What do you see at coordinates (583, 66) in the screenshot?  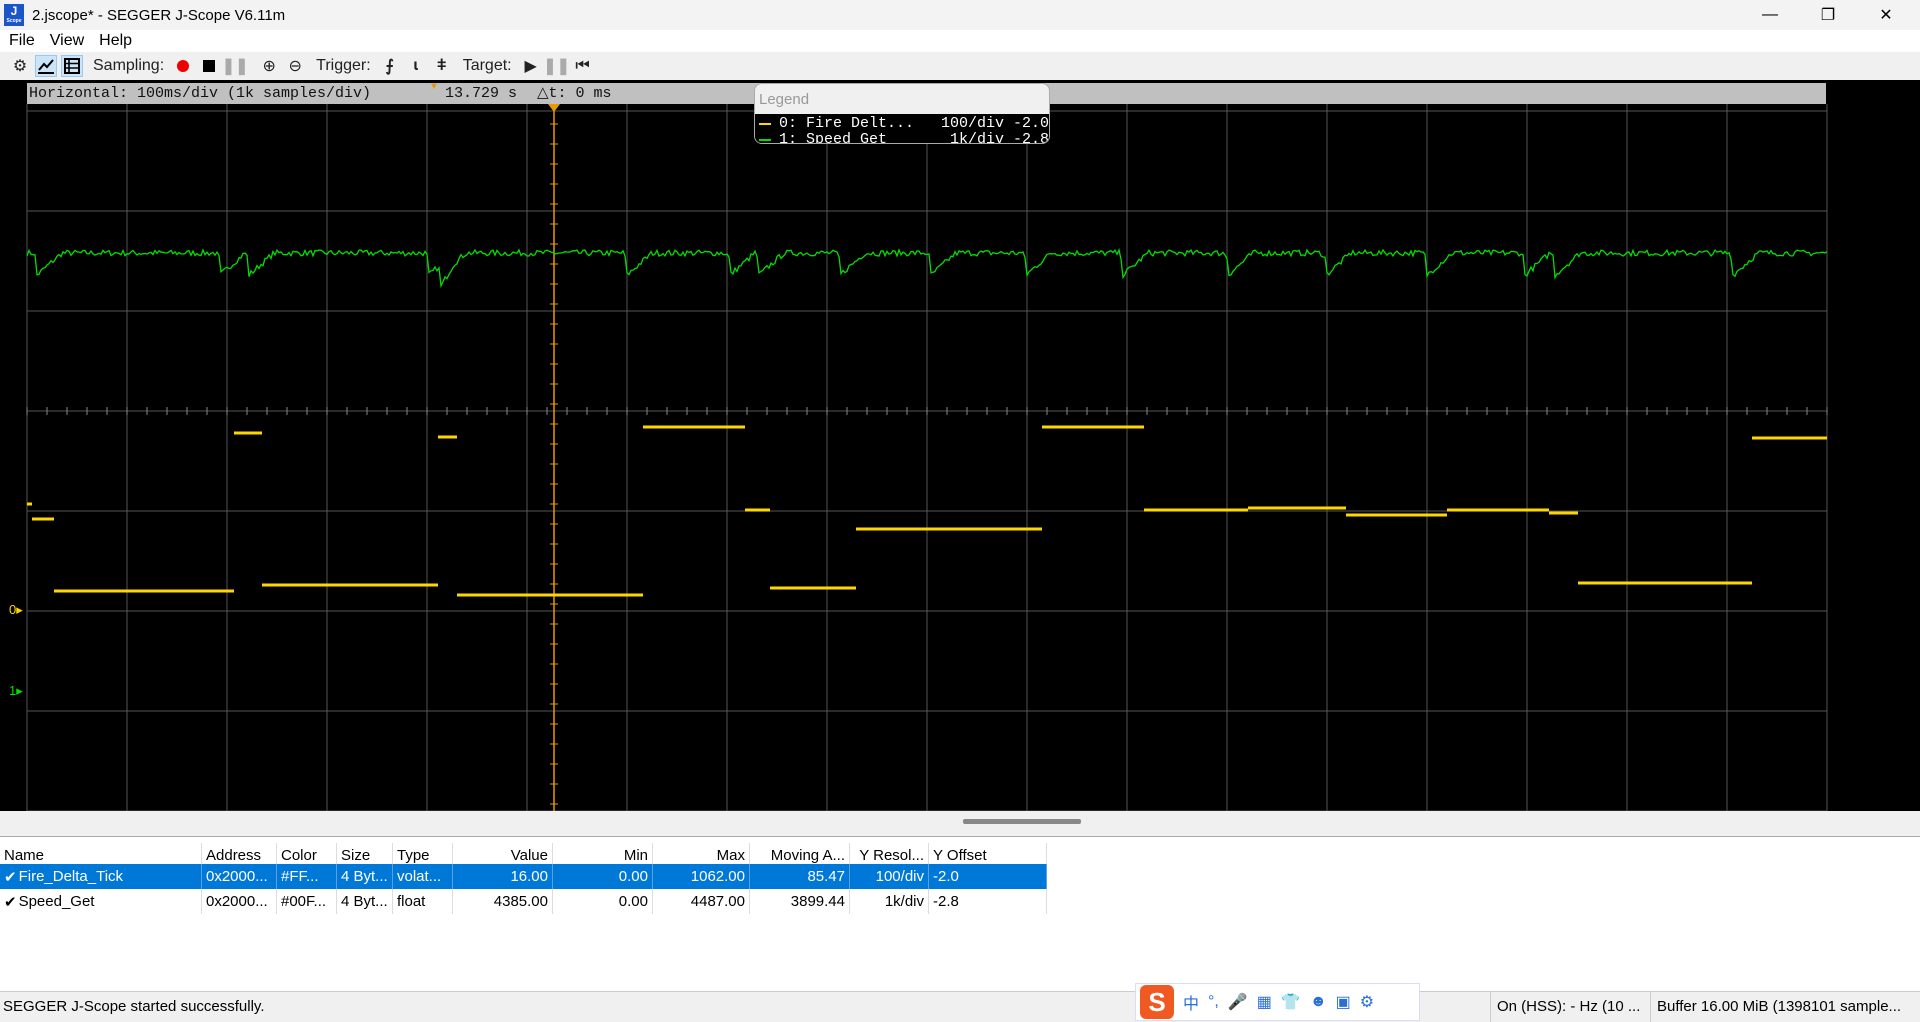 I see `reset-icon: ⏮` at bounding box center [583, 66].